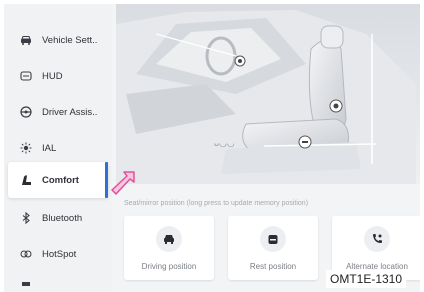  I want to click on sidebar-item-bluetooth: Bluetooth, so click(58, 218).